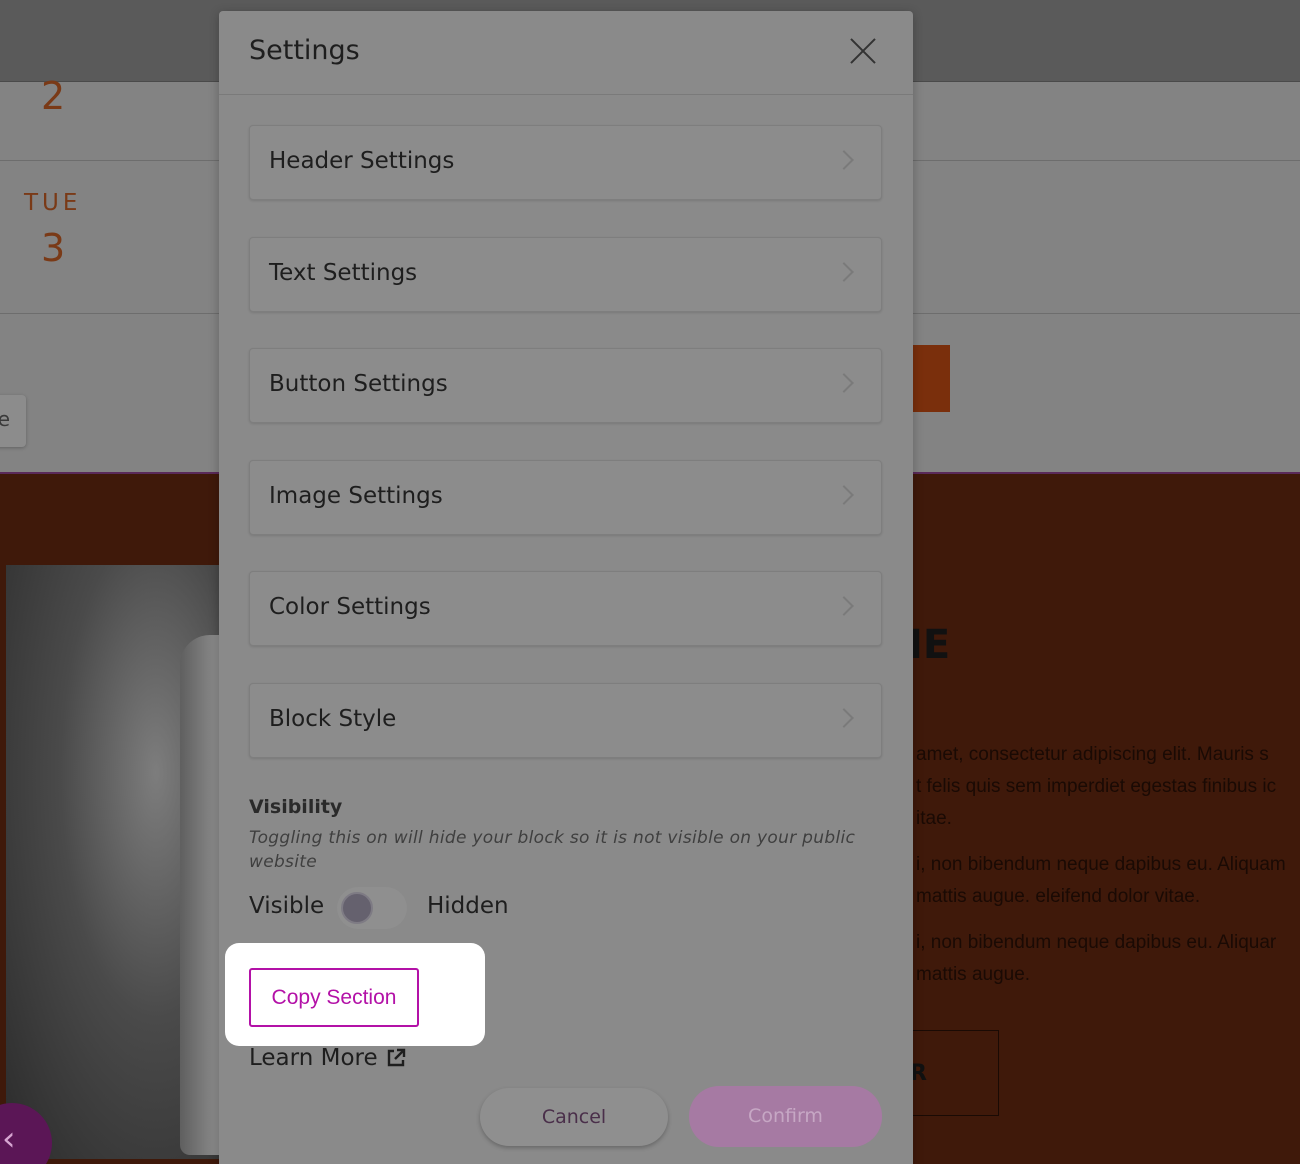 Image resolution: width=1300 pixels, height=1164 pixels. I want to click on calendar-day-number: 2, so click(53, 96).